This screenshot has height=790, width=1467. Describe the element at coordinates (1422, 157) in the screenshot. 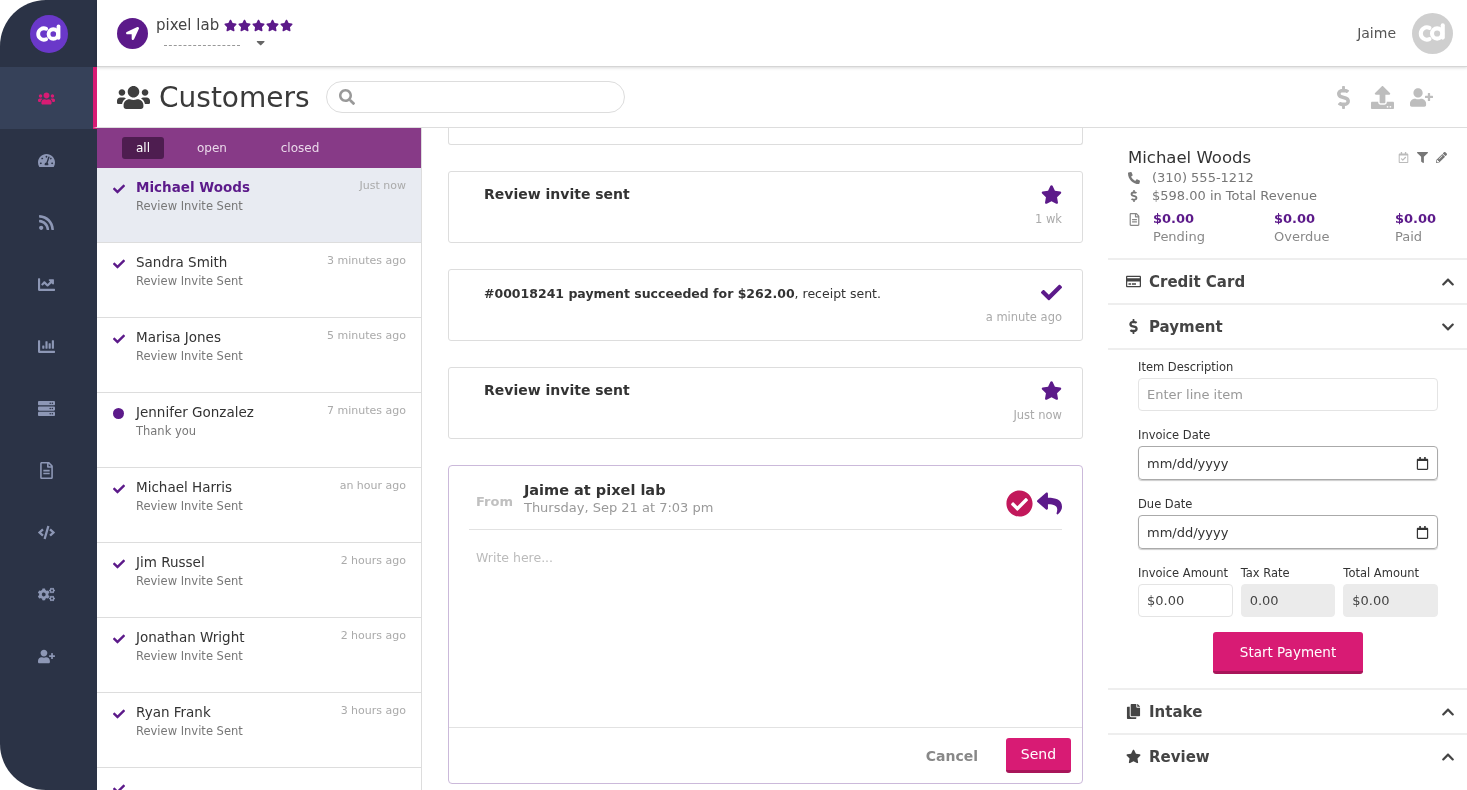

I see `filter-icon` at that location.